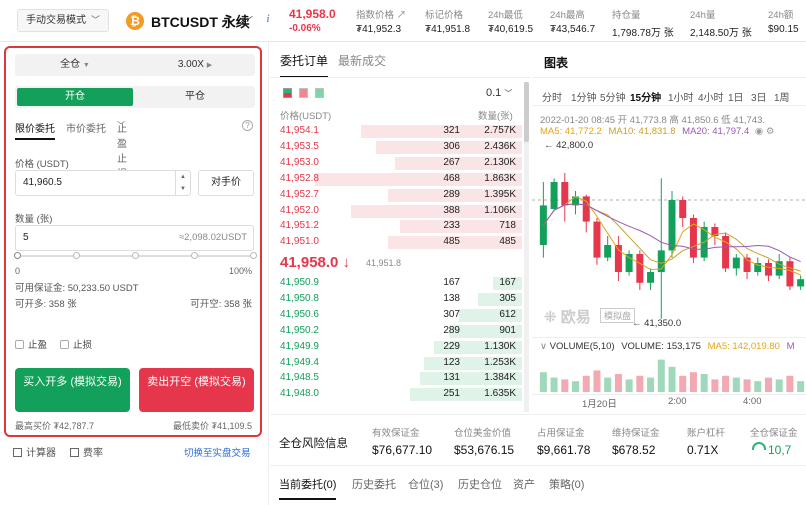  I want to click on sell-short-button: 卖出开空 (模拟交易), so click(196, 390).